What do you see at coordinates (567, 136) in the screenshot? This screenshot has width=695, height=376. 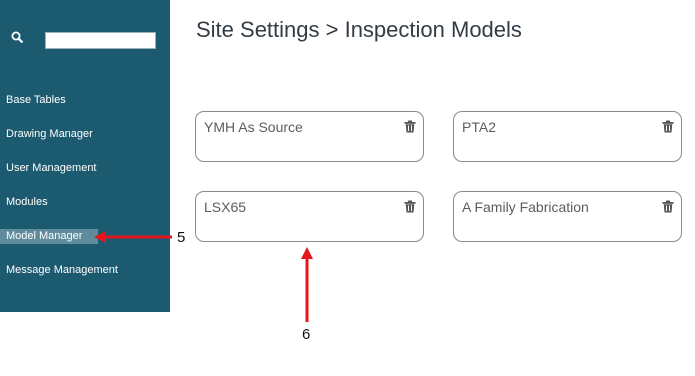 I see `model-card-pta2: PTA2` at bounding box center [567, 136].